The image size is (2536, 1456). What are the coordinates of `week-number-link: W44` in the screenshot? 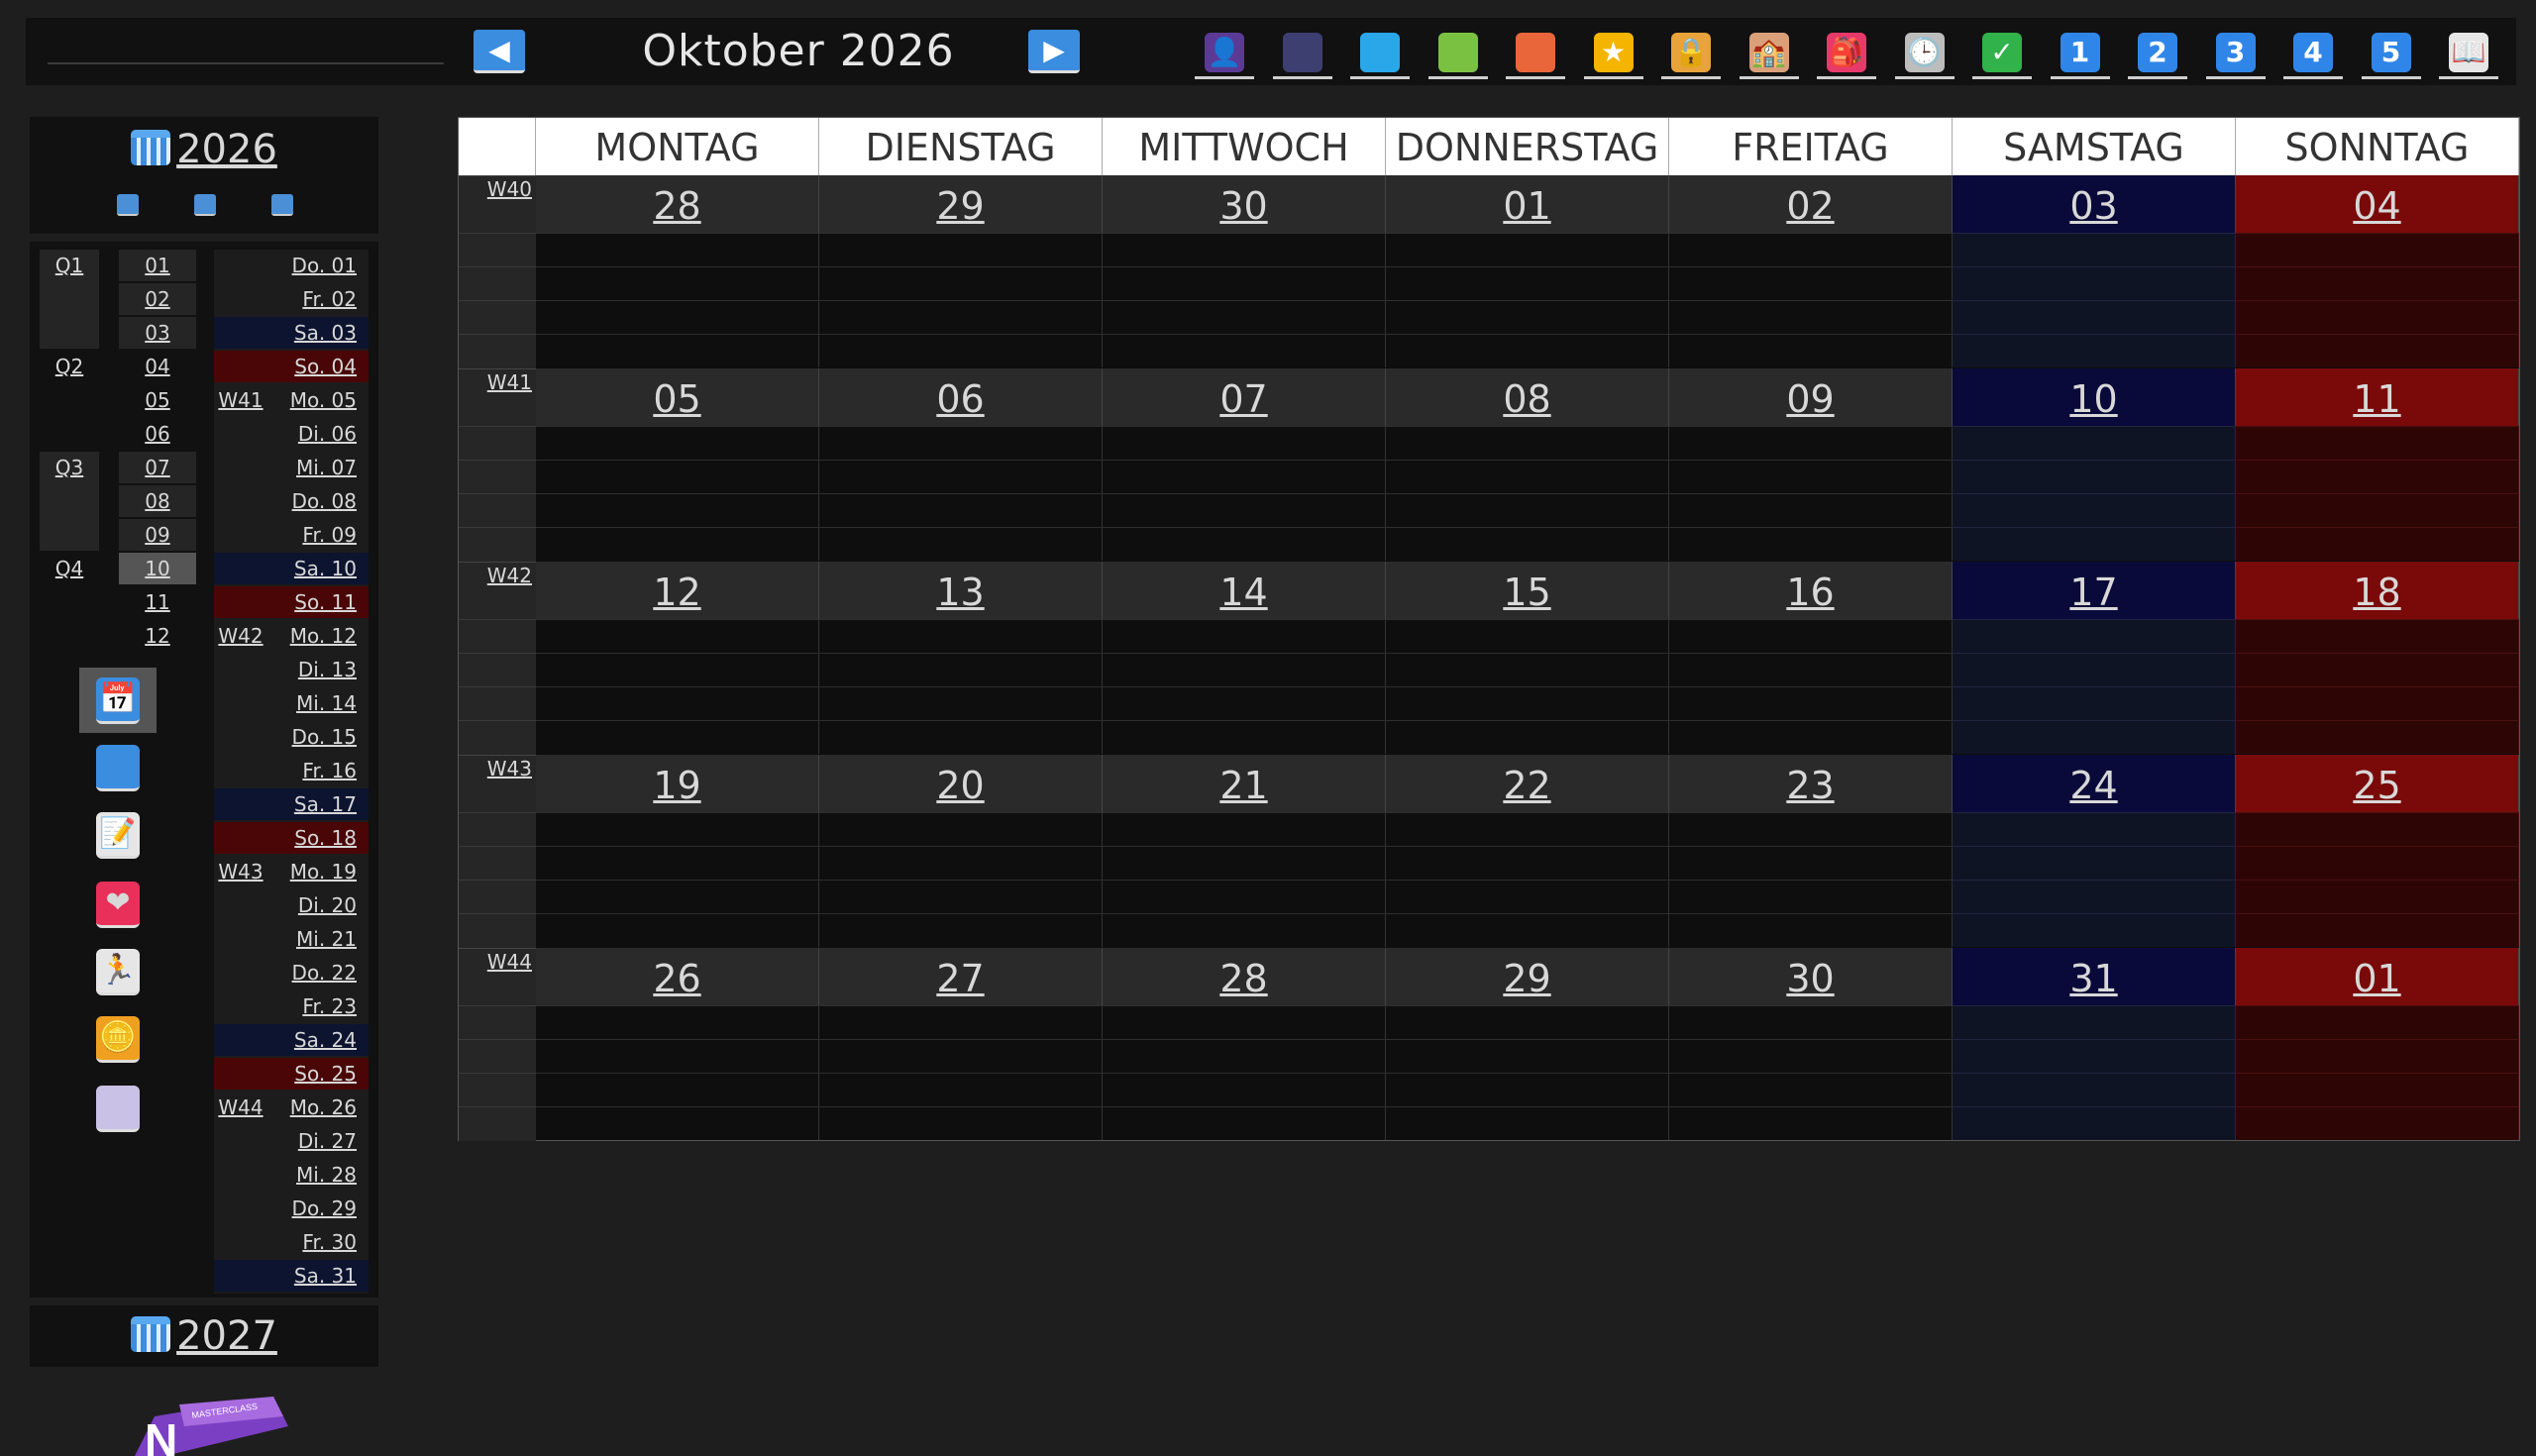 It's located at (497, 962).